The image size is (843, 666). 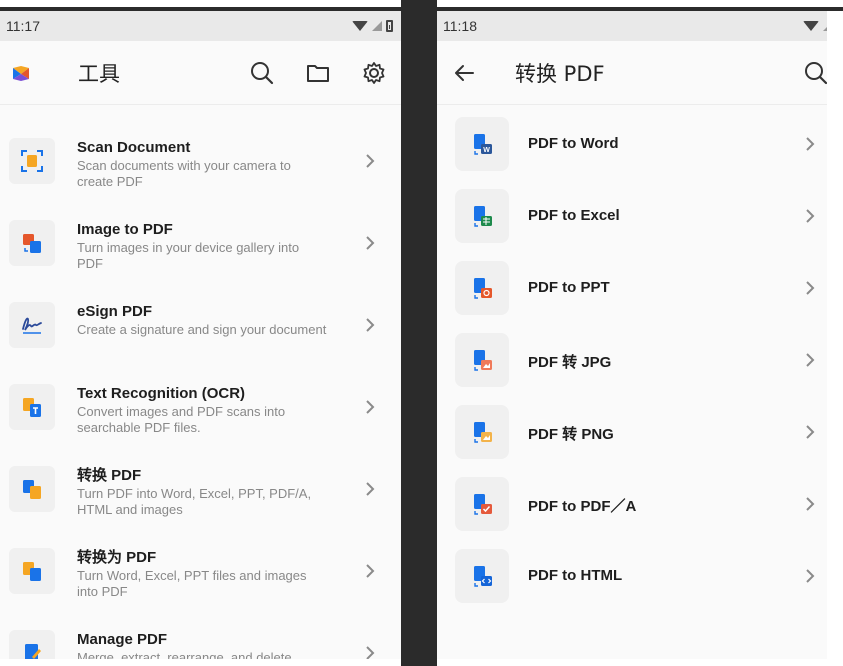 What do you see at coordinates (575, 575) in the screenshot?
I see `convert-item-label: PDF to HTML` at bounding box center [575, 575].